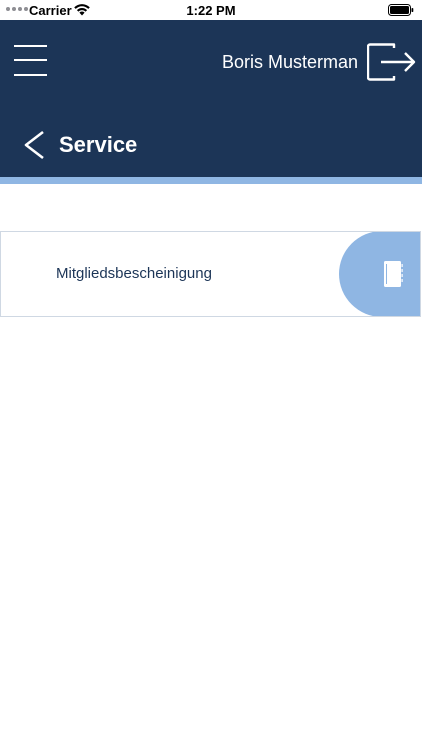 The width and height of the screenshot is (422, 750). I want to click on document-icon, so click(393, 274).